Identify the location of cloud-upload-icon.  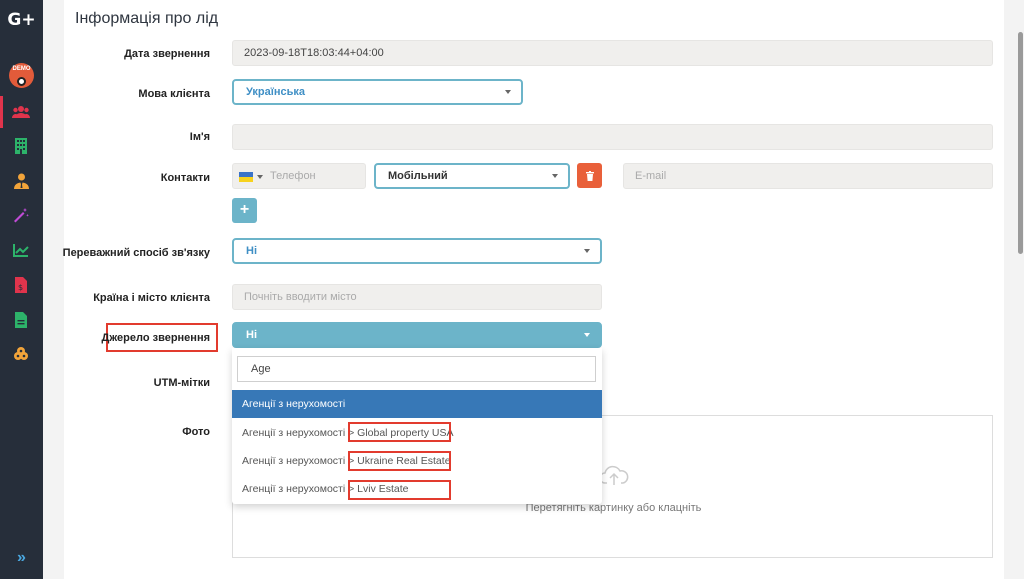
(614, 475).